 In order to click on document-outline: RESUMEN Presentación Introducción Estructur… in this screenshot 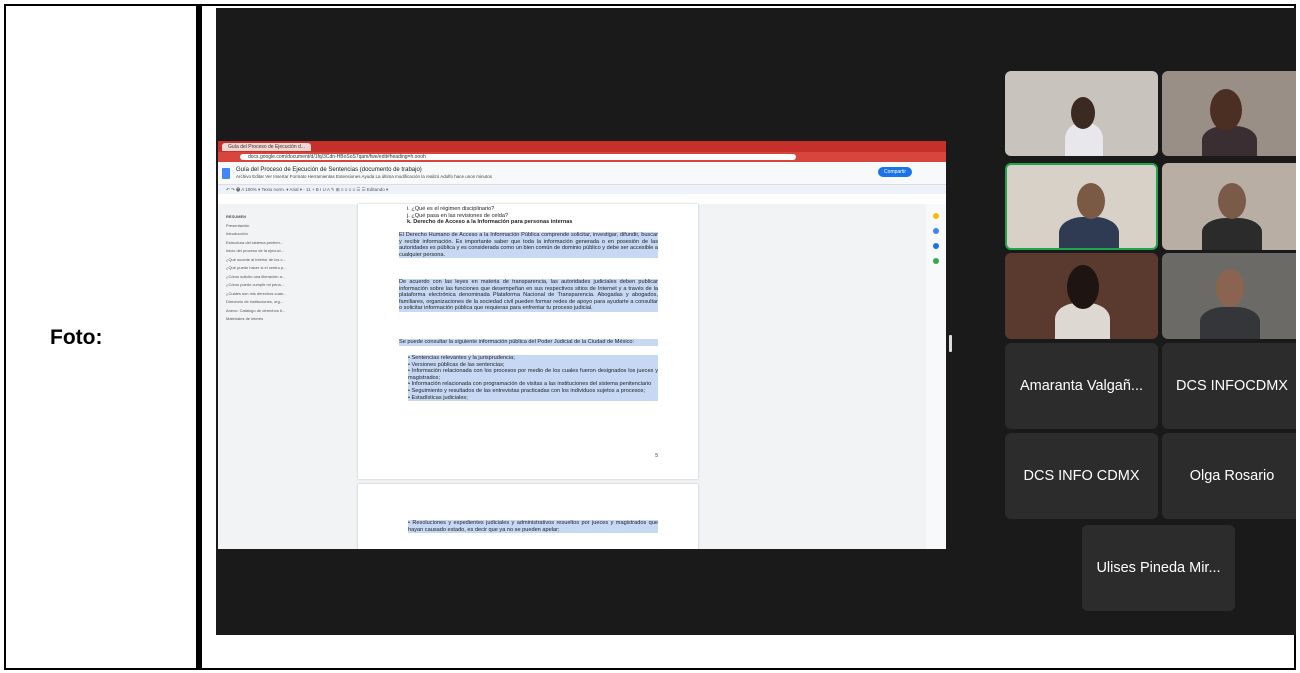, I will do `click(261, 269)`.